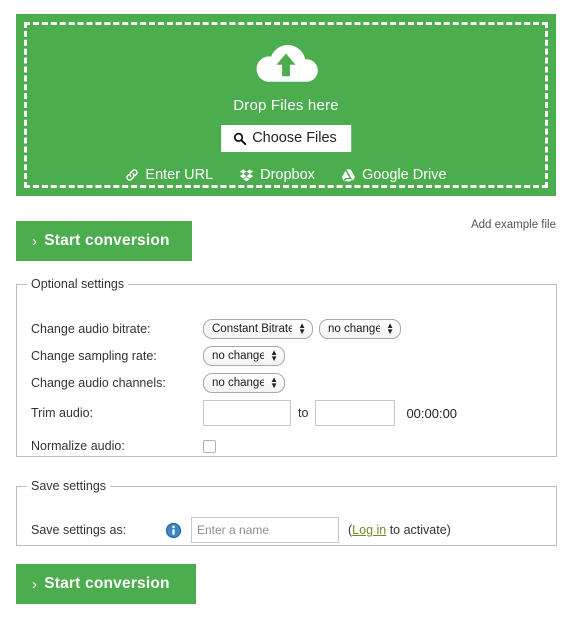 The image size is (569, 619). I want to click on normalize-audio-label: Normalize audio:, so click(78, 446).